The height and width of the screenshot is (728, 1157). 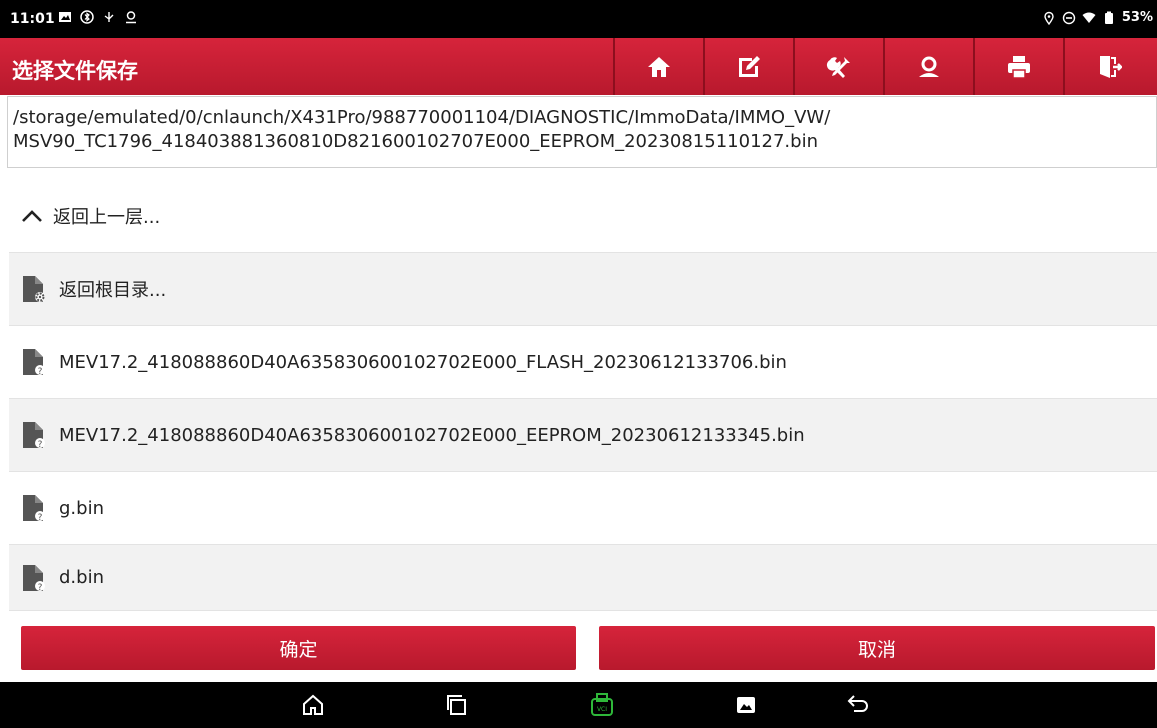 What do you see at coordinates (87, 17) in the screenshot?
I see `bluetooth-icon` at bounding box center [87, 17].